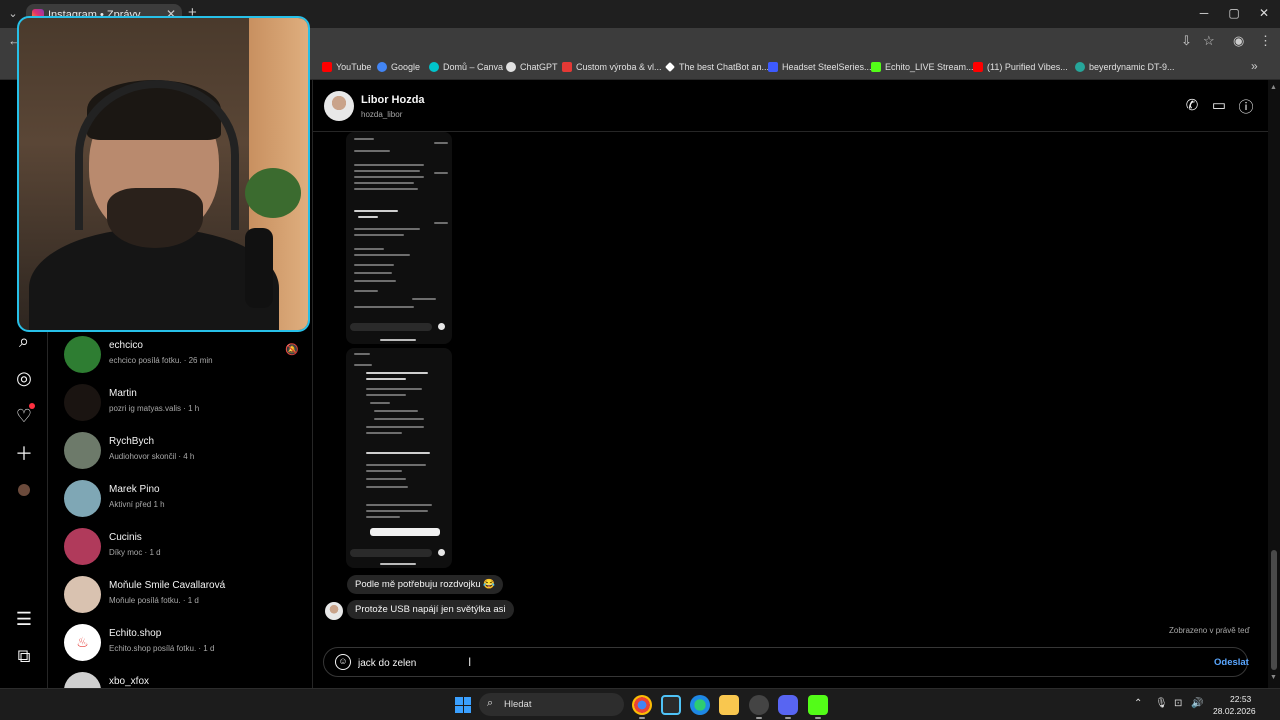  Describe the element at coordinates (327, 67) in the screenshot. I see `youtube-icon` at that location.